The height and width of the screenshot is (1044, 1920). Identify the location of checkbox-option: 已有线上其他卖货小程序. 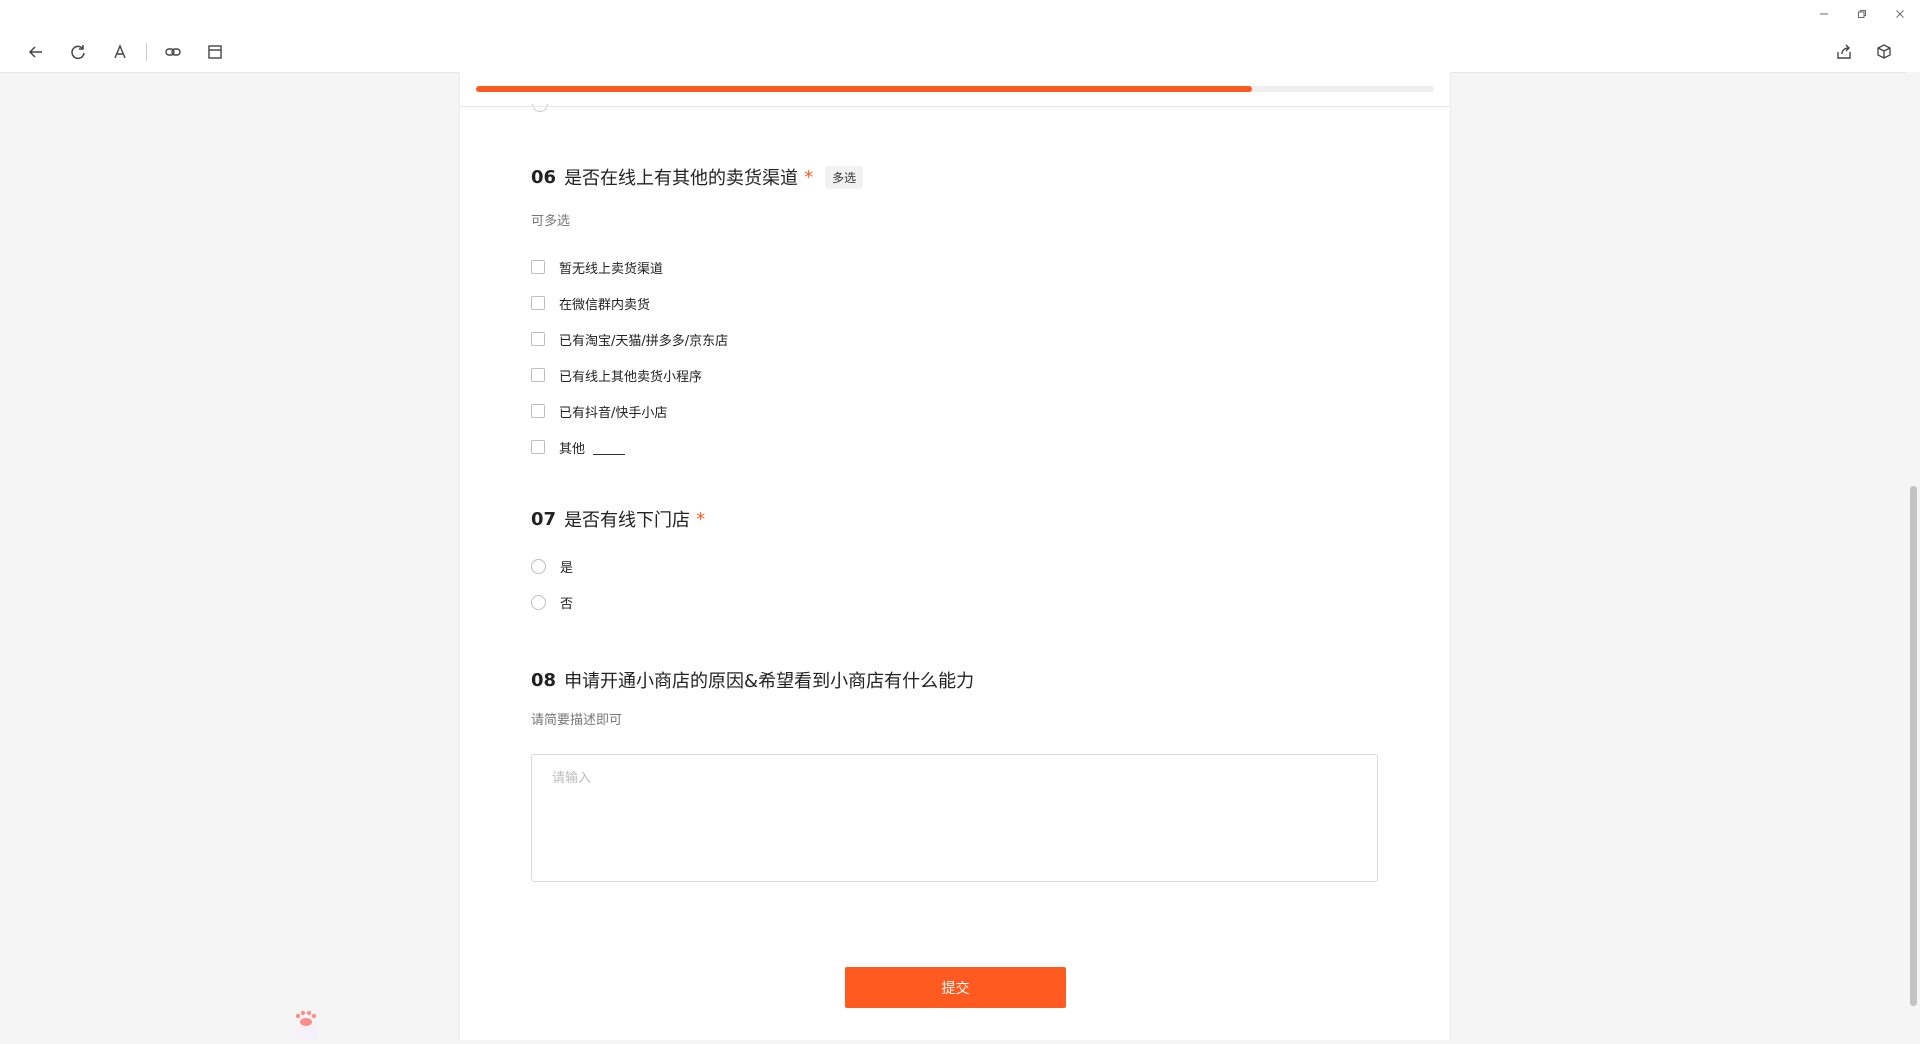
(697, 375).